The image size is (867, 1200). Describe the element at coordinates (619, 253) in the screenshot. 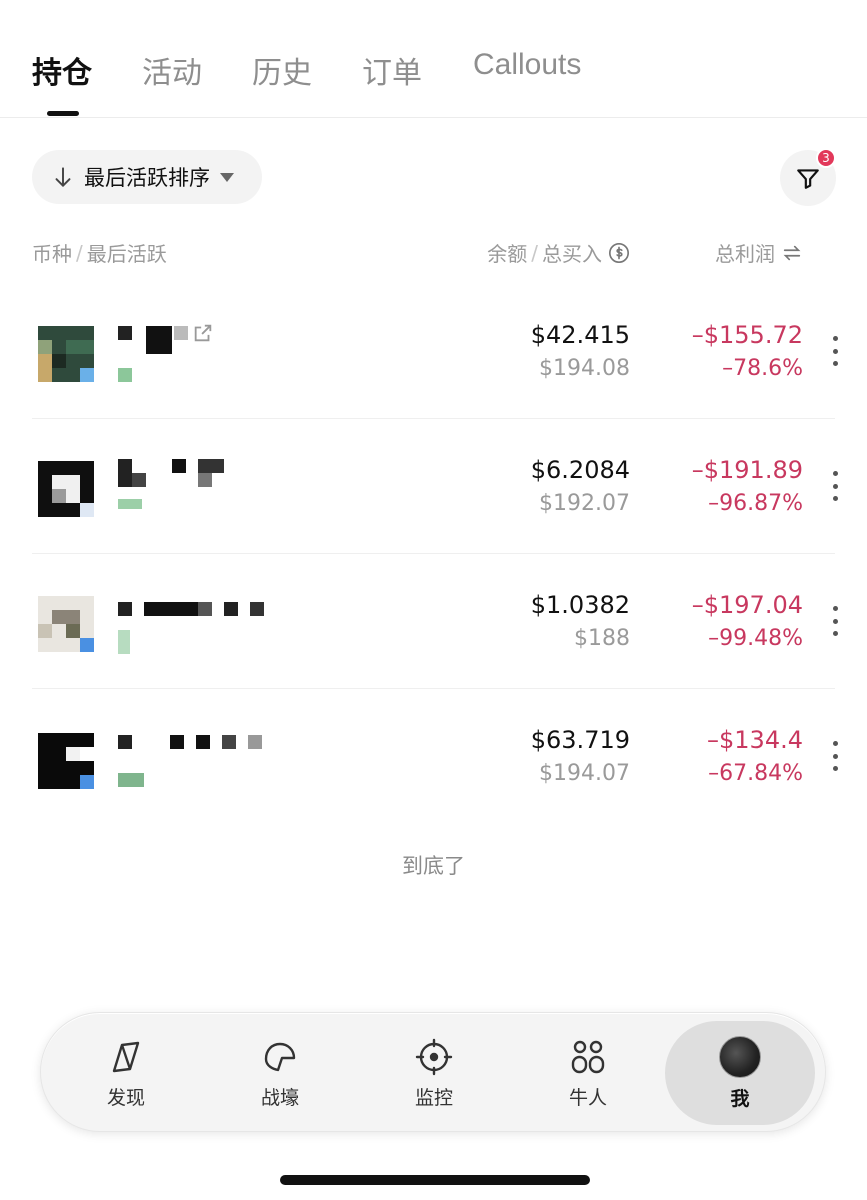

I see `dollar-coin-icon` at that location.